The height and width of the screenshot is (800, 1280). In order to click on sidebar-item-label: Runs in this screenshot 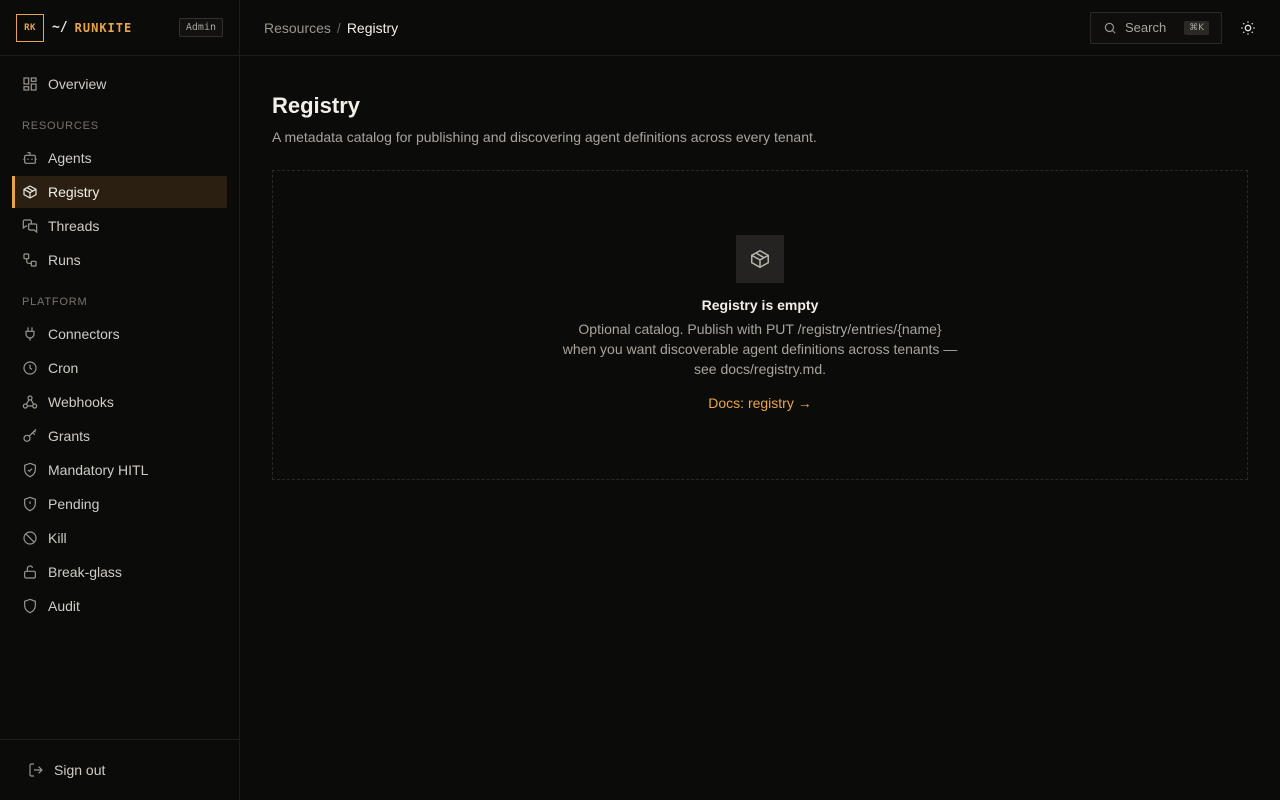, I will do `click(64, 260)`.